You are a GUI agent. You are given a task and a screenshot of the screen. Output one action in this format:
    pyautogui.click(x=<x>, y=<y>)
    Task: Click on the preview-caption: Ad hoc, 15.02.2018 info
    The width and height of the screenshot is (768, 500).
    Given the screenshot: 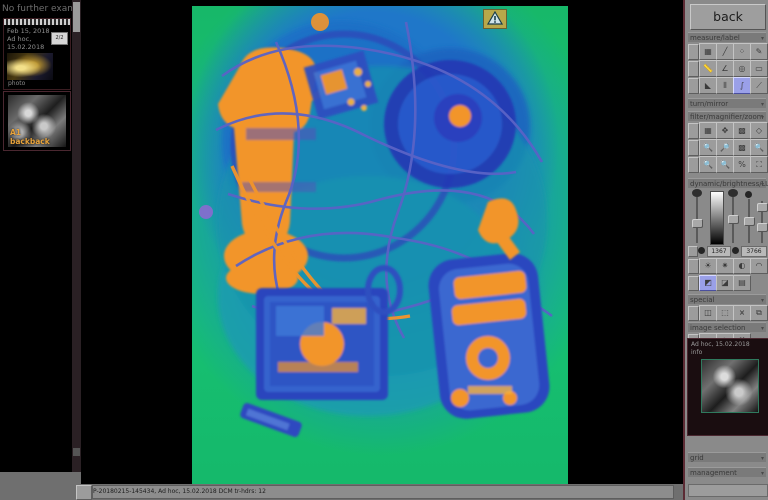 What is the action you would take?
    pyautogui.click(x=720, y=349)
    